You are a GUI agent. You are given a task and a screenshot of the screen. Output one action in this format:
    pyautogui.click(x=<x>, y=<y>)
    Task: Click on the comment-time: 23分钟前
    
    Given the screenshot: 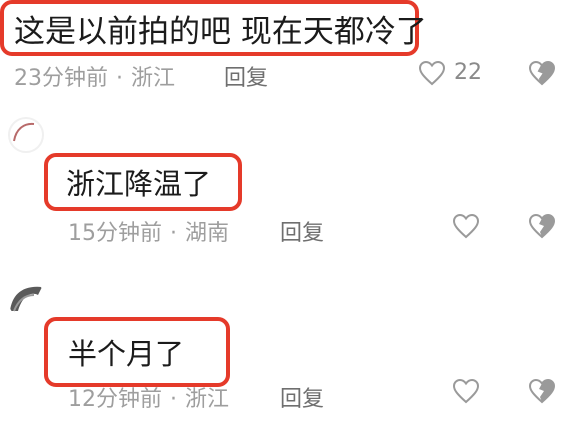 What is the action you would take?
    pyautogui.click(x=61, y=78)
    